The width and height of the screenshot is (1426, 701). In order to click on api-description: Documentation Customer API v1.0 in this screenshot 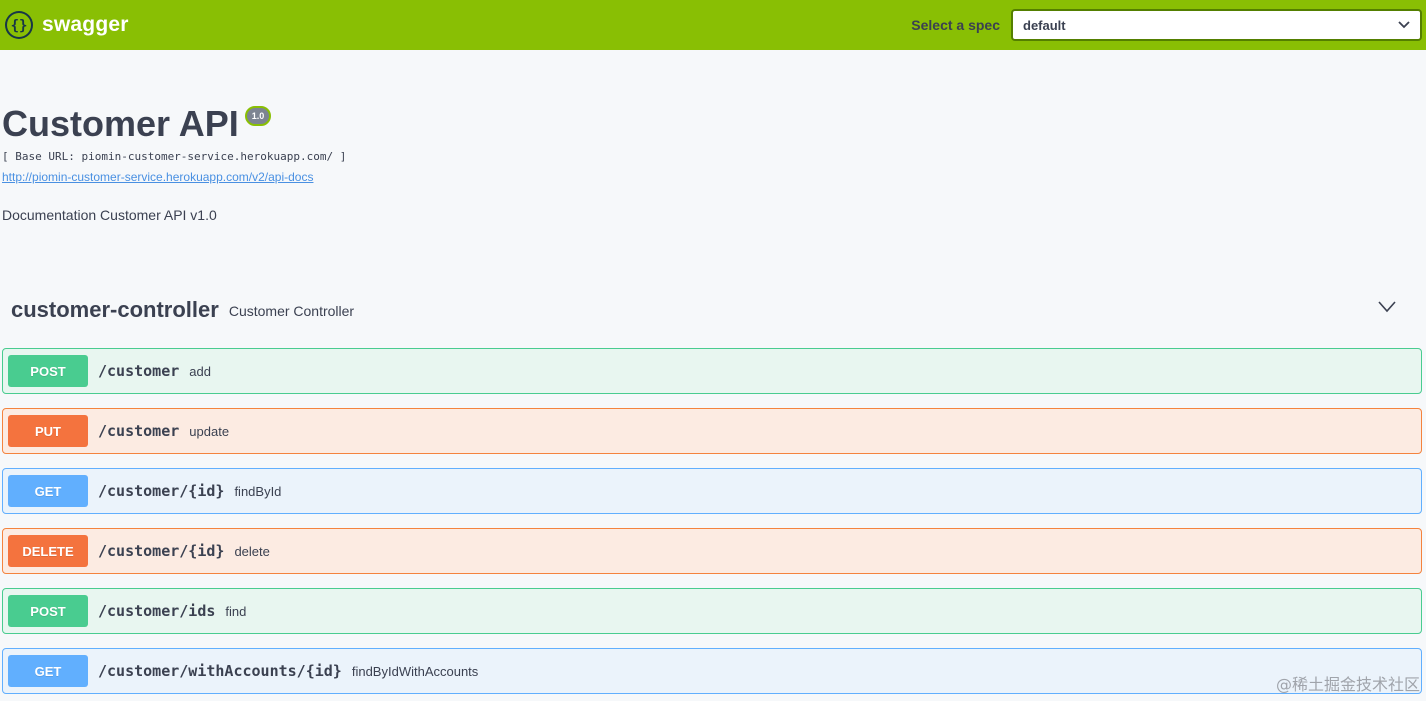, I will do `click(109, 215)`.